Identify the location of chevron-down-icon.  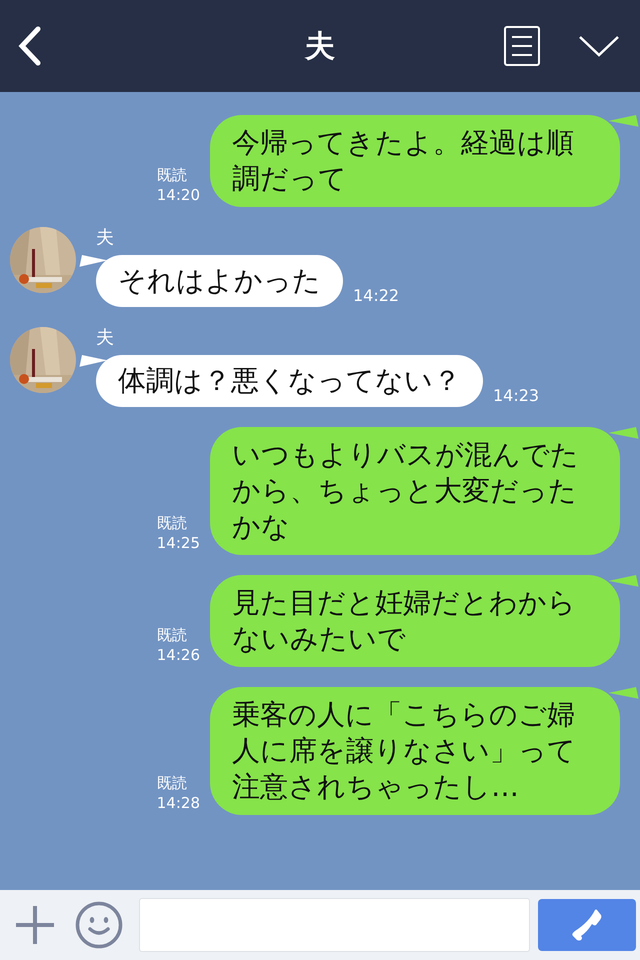
(599, 46).